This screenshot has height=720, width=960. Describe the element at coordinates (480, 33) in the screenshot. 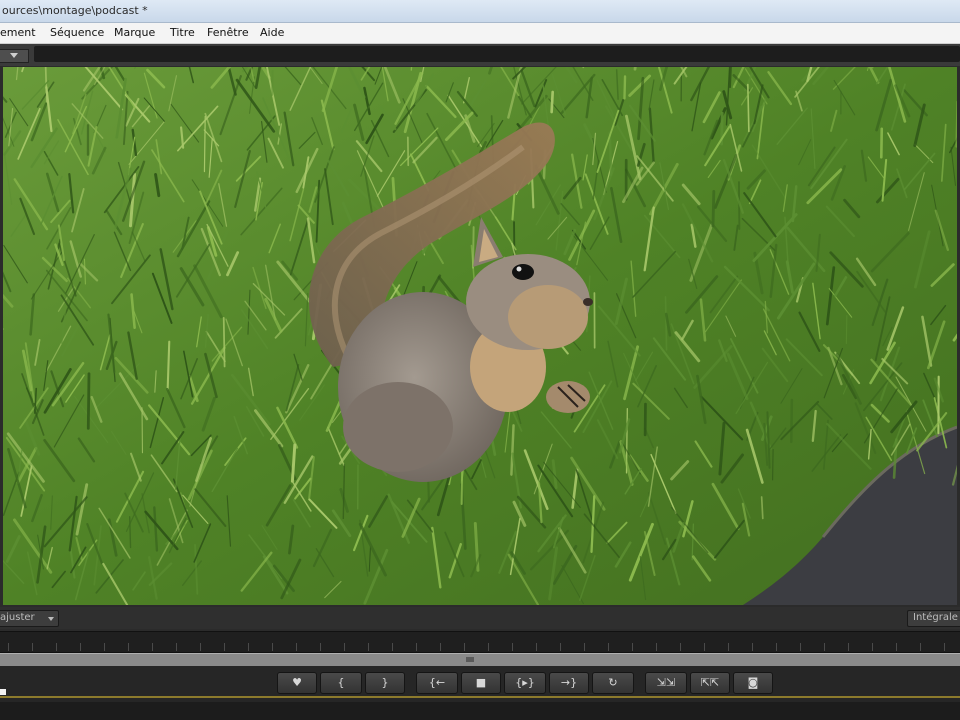

I see `menu-bar: ement Séquence Marque Titre Fenêtre Aide` at that location.